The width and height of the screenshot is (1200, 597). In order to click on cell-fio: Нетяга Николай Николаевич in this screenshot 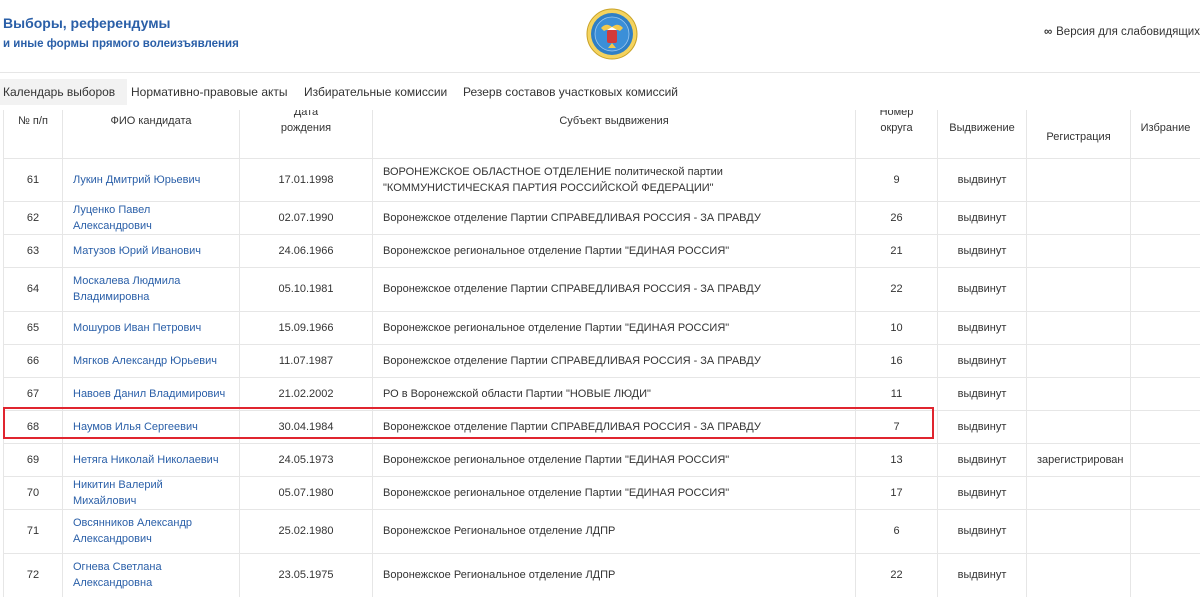, I will do `click(151, 459)`.